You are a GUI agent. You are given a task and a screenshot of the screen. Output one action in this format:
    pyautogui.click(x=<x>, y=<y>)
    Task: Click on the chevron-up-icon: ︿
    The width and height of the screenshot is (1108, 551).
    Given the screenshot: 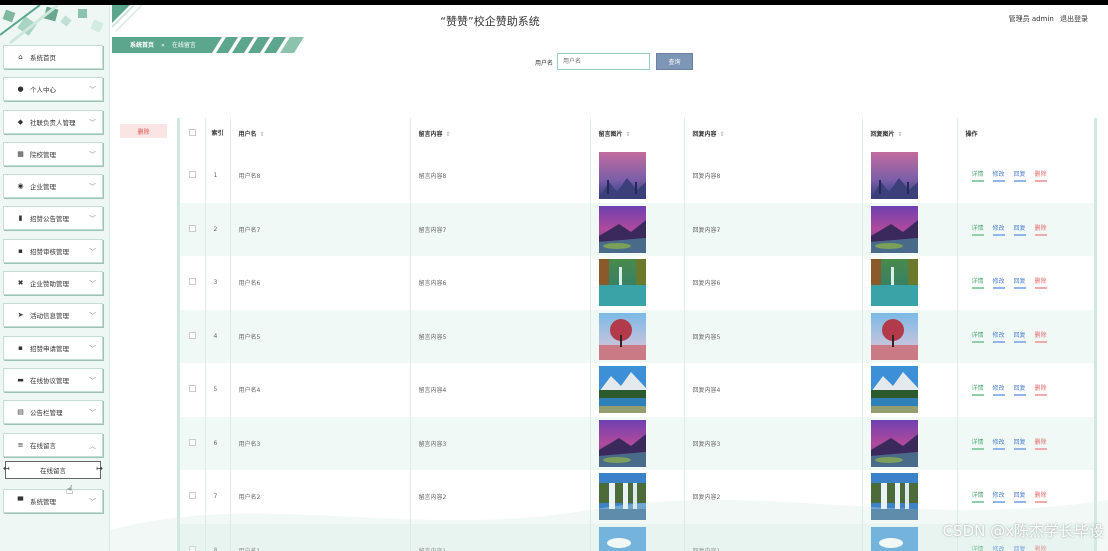 What is the action you would take?
    pyautogui.click(x=92, y=446)
    